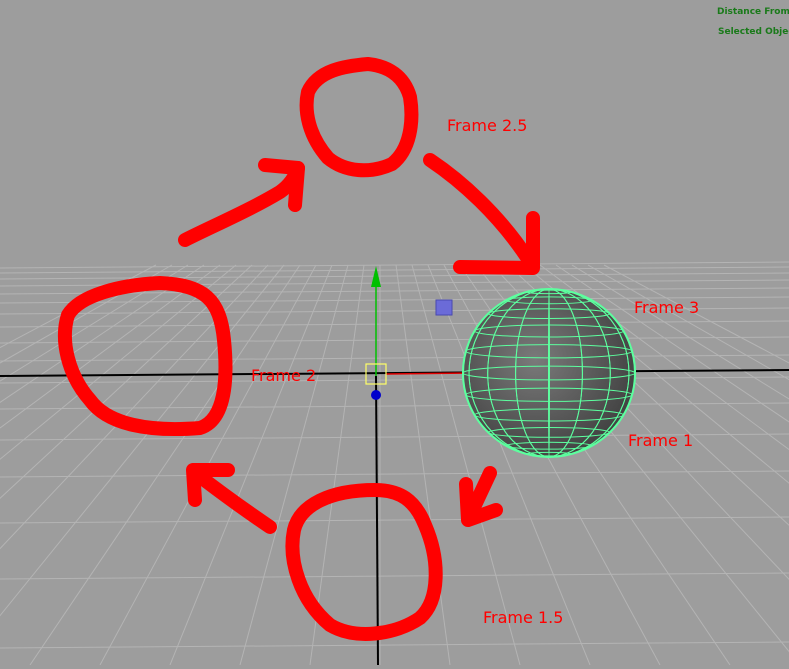 The width and height of the screenshot is (789, 669). Describe the element at coordinates (667, 307) in the screenshot. I see `label-frame-3: Frame 3` at that location.